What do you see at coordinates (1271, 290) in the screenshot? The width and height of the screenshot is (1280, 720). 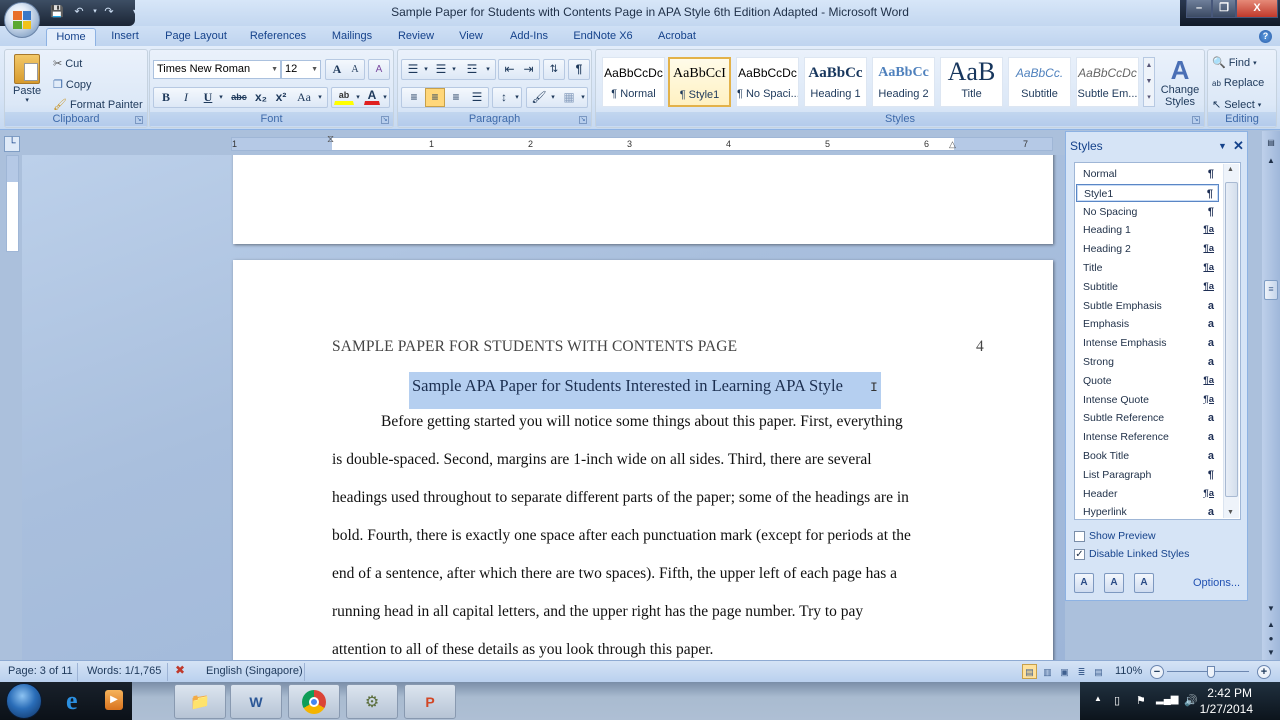 I see `scroll-thumb: ≡` at bounding box center [1271, 290].